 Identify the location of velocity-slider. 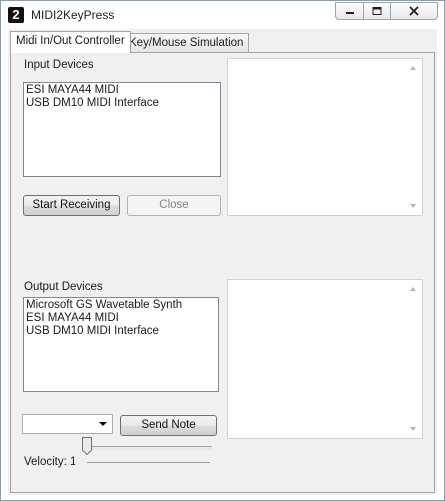
(146, 458).